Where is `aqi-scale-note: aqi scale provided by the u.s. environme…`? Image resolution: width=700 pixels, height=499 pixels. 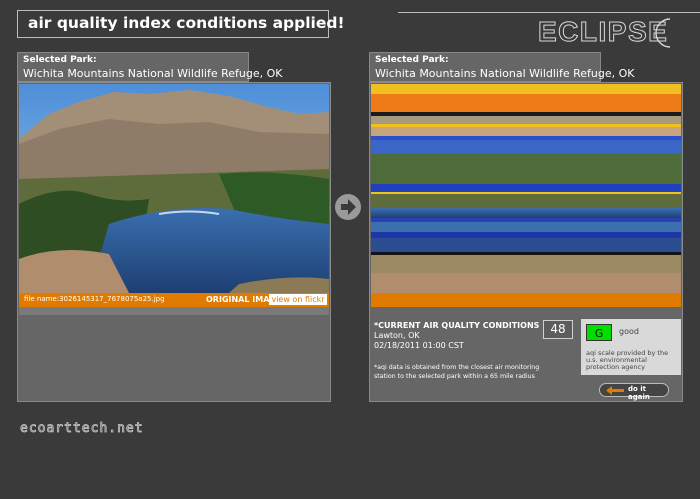 aqi-scale-note: aqi scale provided by the u.s. environme… is located at coordinates (627, 360).